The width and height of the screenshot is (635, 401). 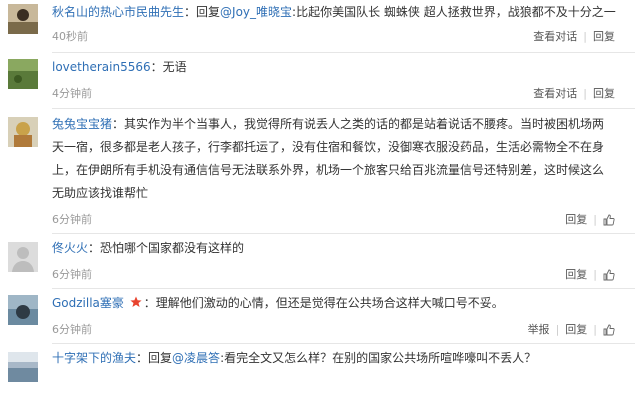 What do you see at coordinates (323, 303) in the screenshot?
I see `comment-text: ：理解他们激动的心情，但还是觉得在公共场合这样大喊口号不妥。` at bounding box center [323, 303].